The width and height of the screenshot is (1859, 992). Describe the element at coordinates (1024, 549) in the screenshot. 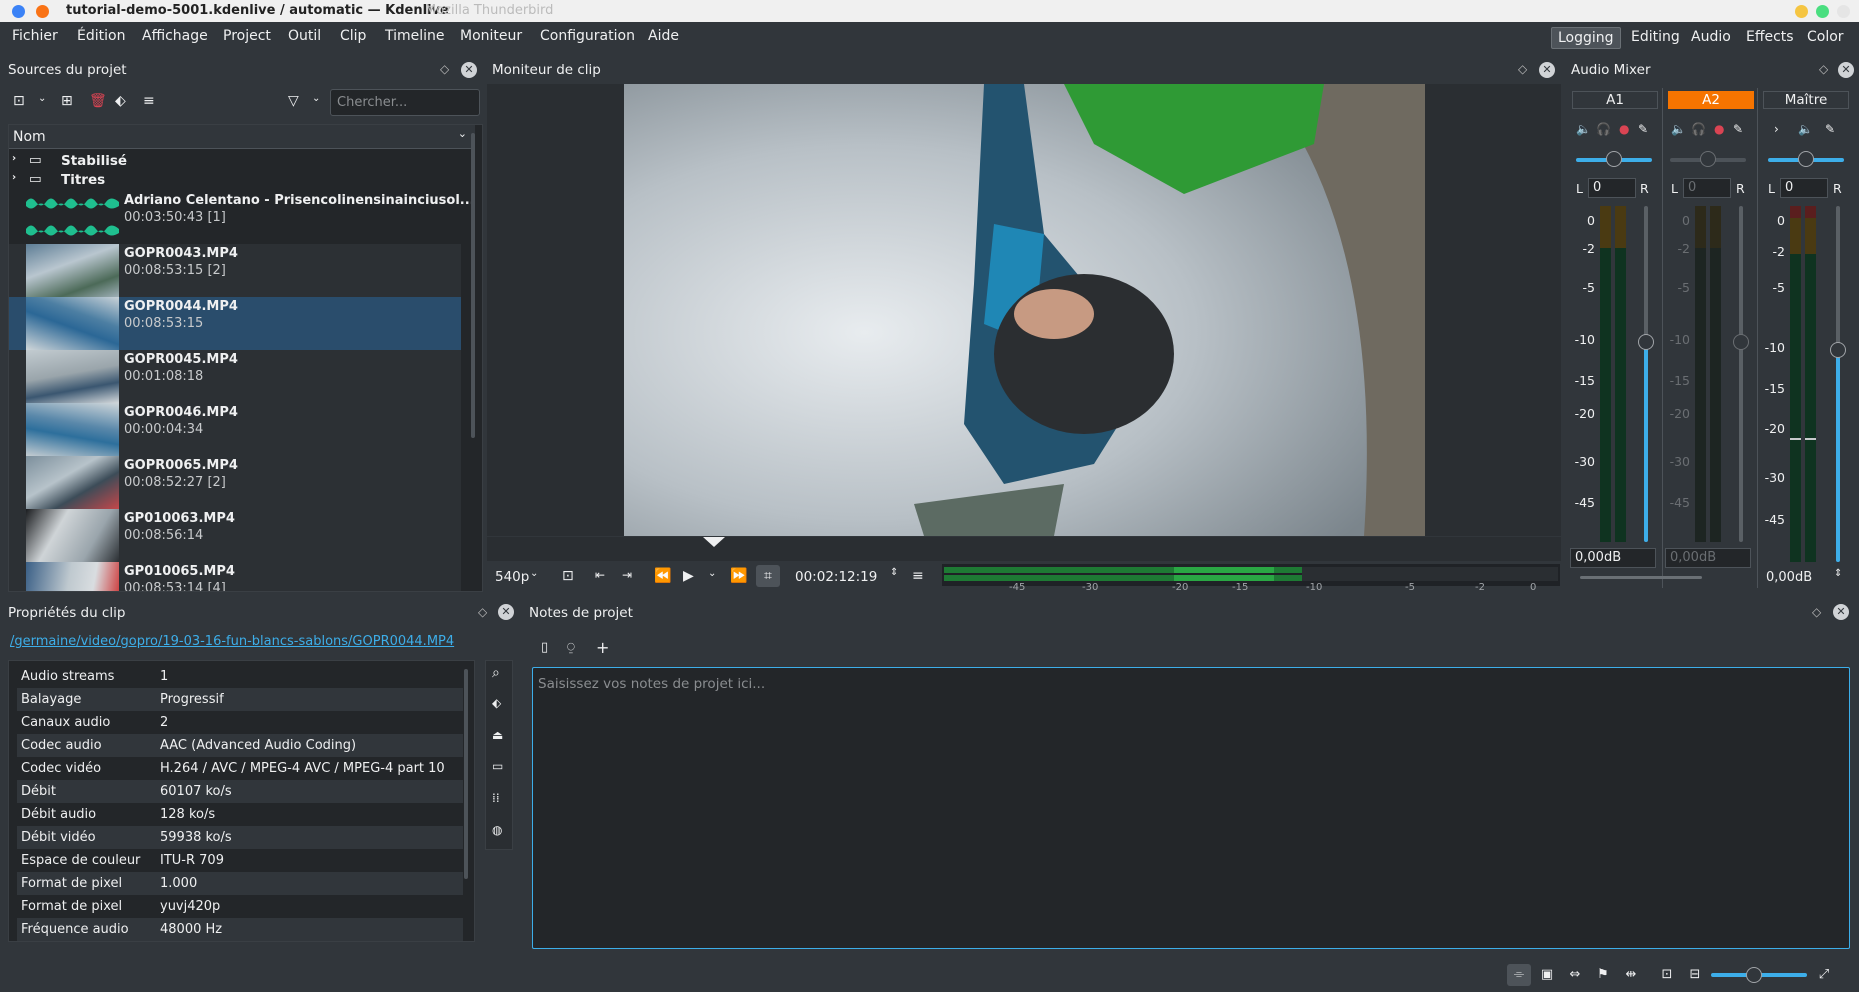

I see `timeline-ruler` at that location.